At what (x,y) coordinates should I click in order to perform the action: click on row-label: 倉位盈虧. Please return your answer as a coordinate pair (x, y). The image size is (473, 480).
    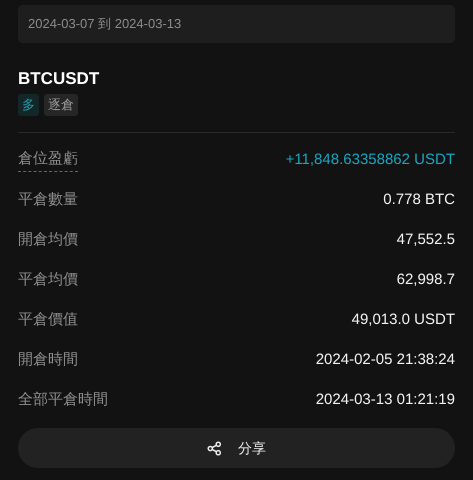
    Looking at the image, I should click on (48, 160).